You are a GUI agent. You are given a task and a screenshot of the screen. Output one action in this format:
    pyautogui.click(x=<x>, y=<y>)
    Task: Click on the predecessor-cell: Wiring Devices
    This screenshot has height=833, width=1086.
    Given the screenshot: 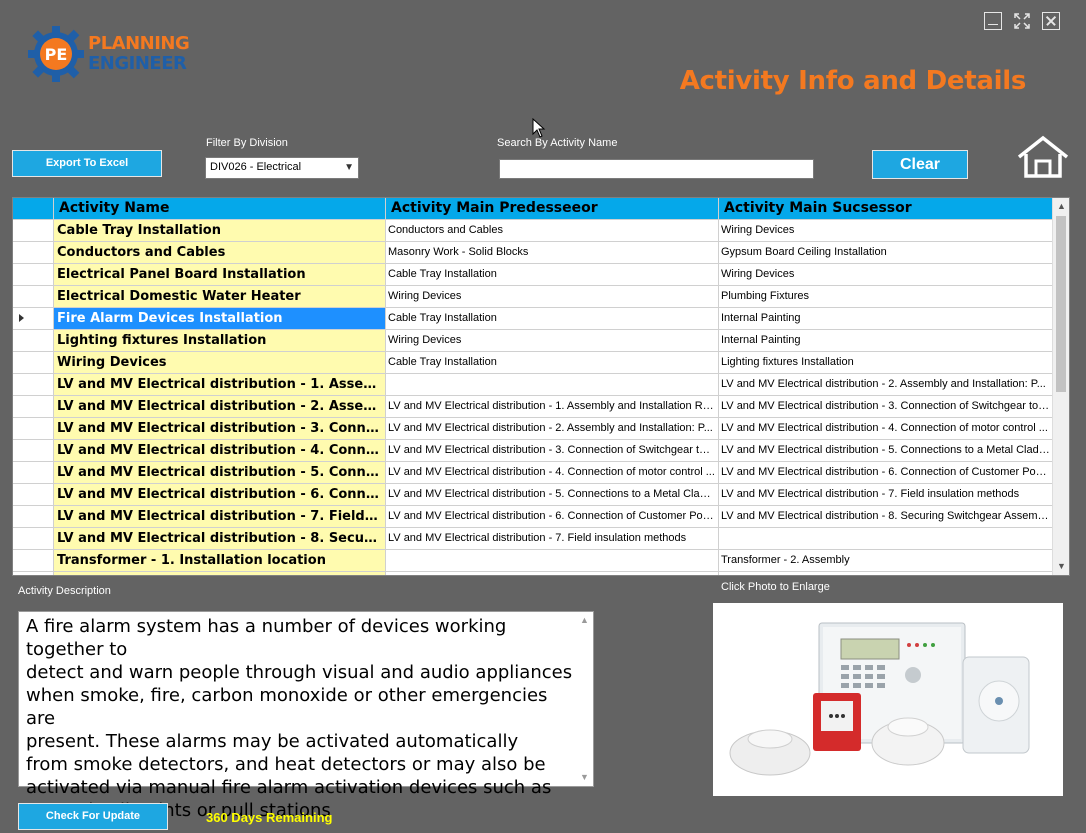 What is the action you would take?
    pyautogui.click(x=552, y=296)
    